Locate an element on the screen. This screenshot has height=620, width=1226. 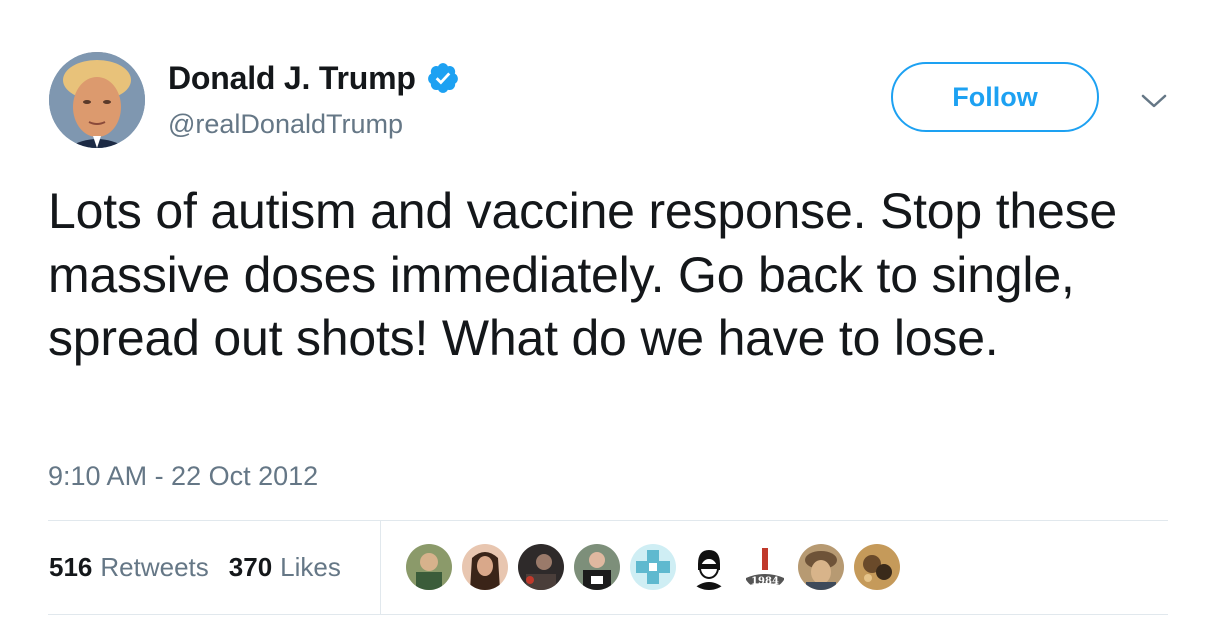
retweets-label: Retweets is located at coordinates (154, 567).